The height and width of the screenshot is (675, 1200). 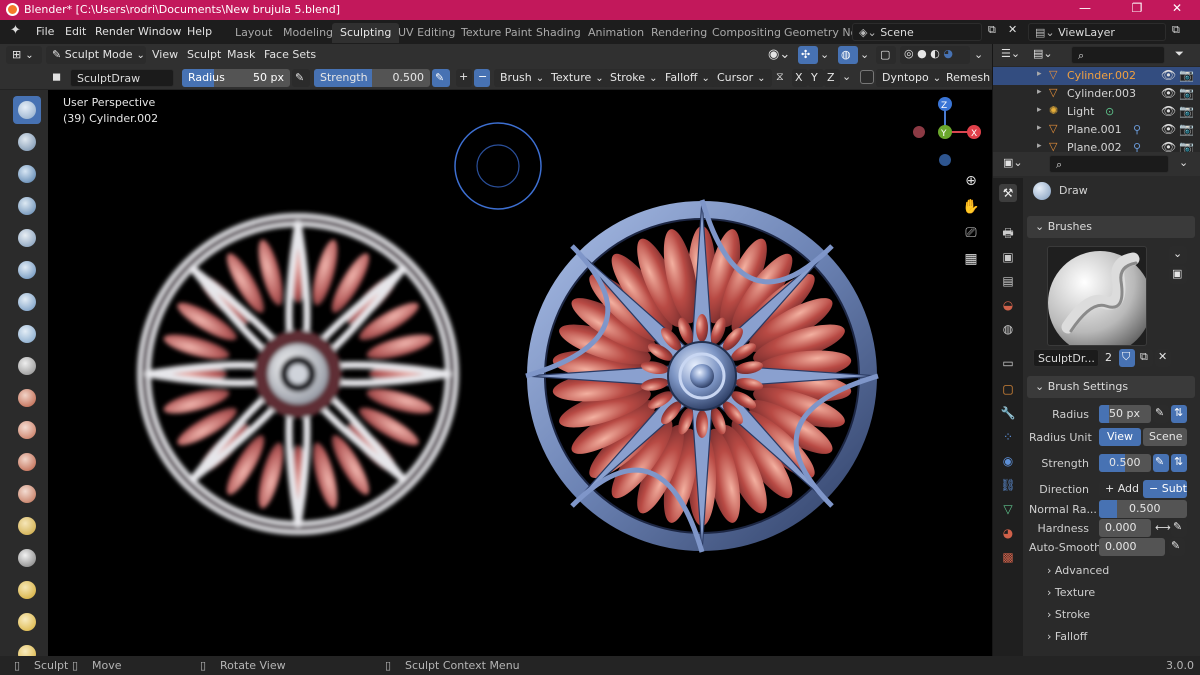 I want to click on properties-editor-icon: ▣⌄, so click(x=1013, y=162).